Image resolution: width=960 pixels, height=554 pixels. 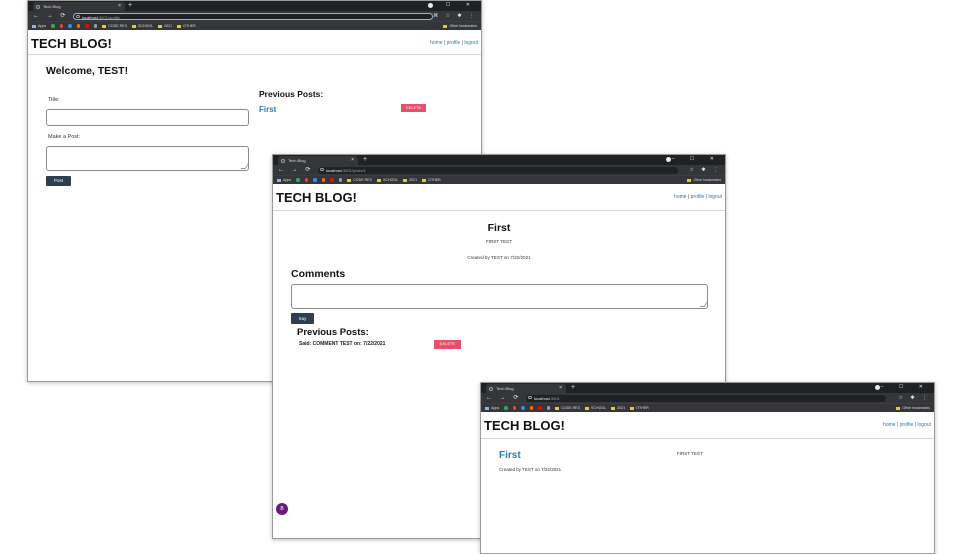 I want to click on url-path: :3001, so click(x=554, y=398).